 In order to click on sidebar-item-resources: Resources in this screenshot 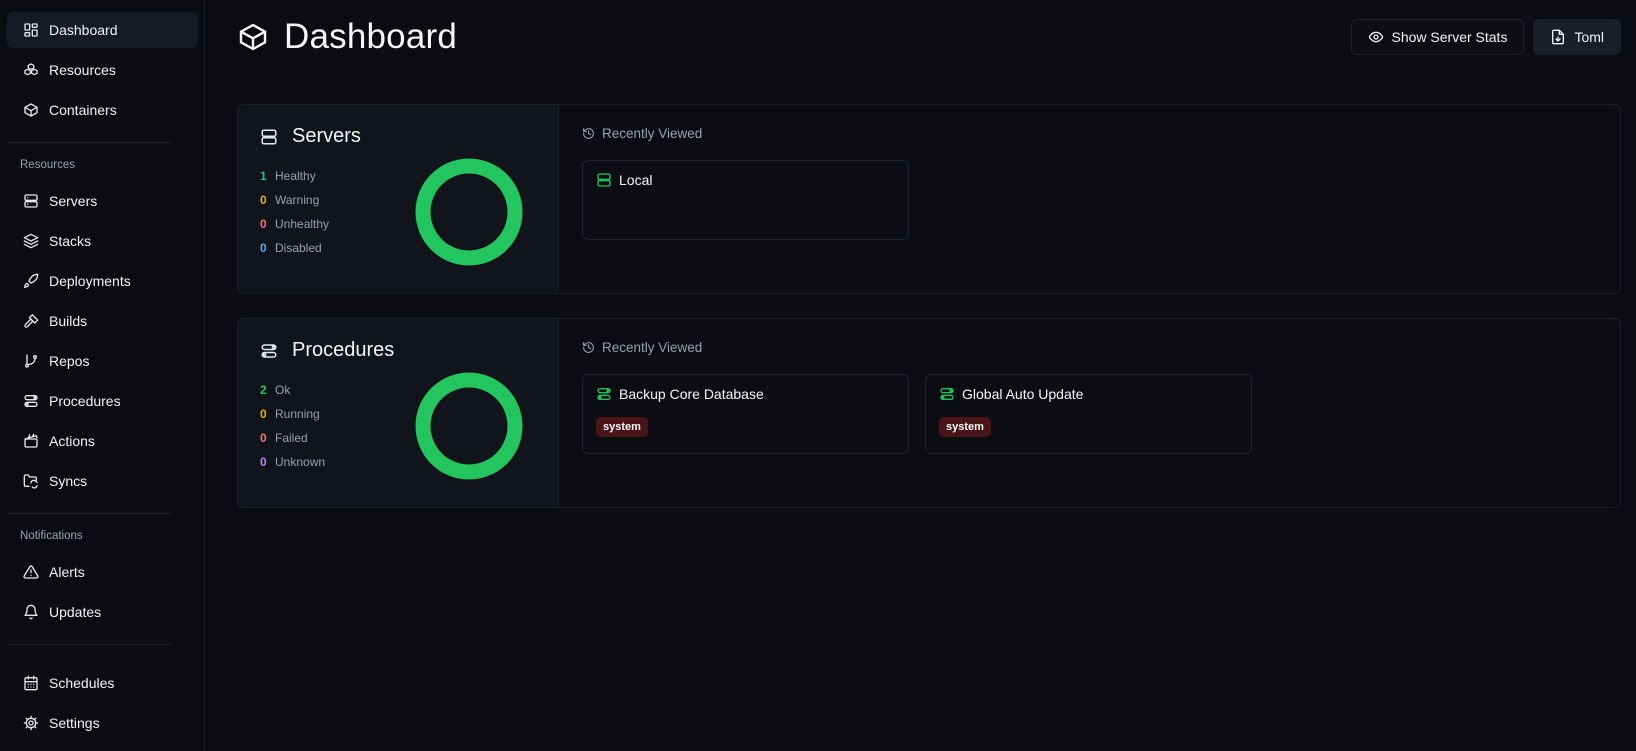, I will do `click(102, 70)`.